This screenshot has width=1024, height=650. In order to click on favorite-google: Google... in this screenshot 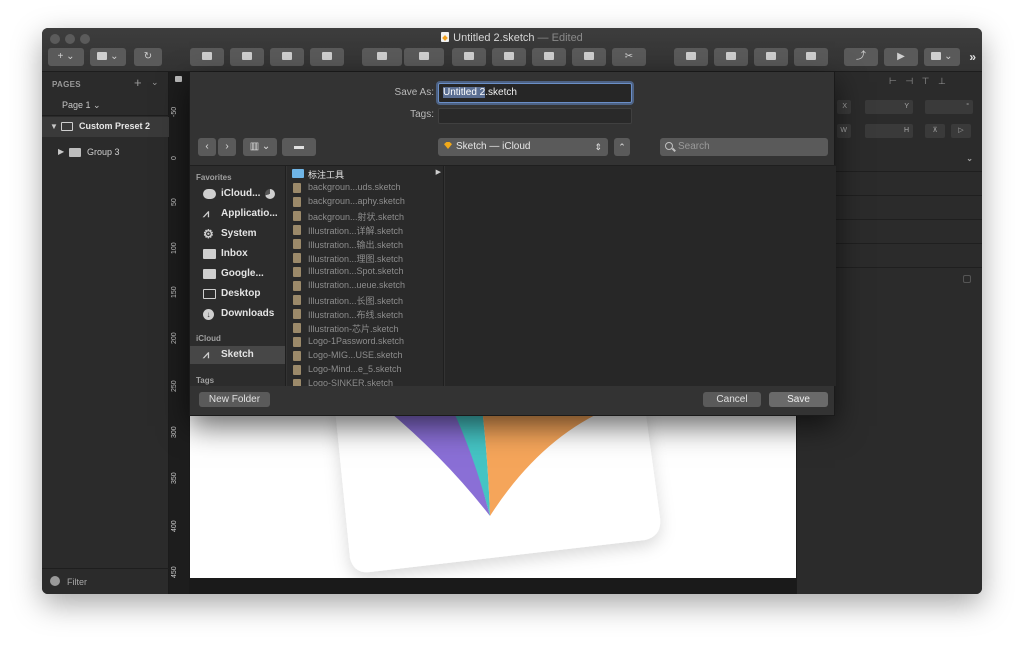, I will do `click(237, 274)`.